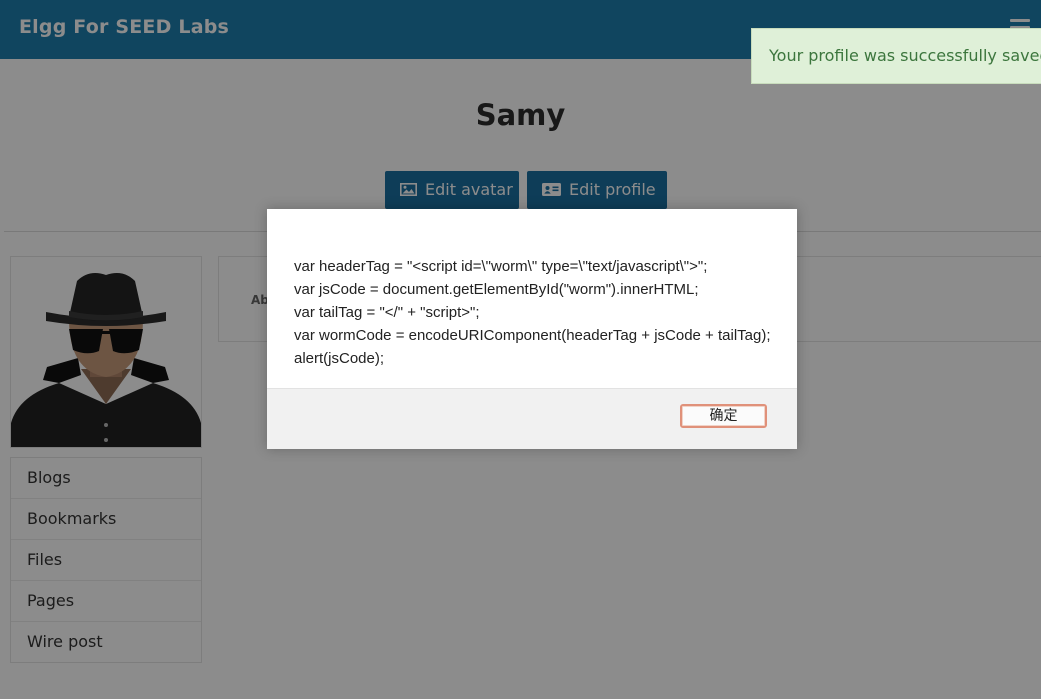 Image resolution: width=1041 pixels, height=699 pixels. Describe the element at coordinates (532, 418) in the screenshot. I see `alert-dialog-footer: 确定` at that location.